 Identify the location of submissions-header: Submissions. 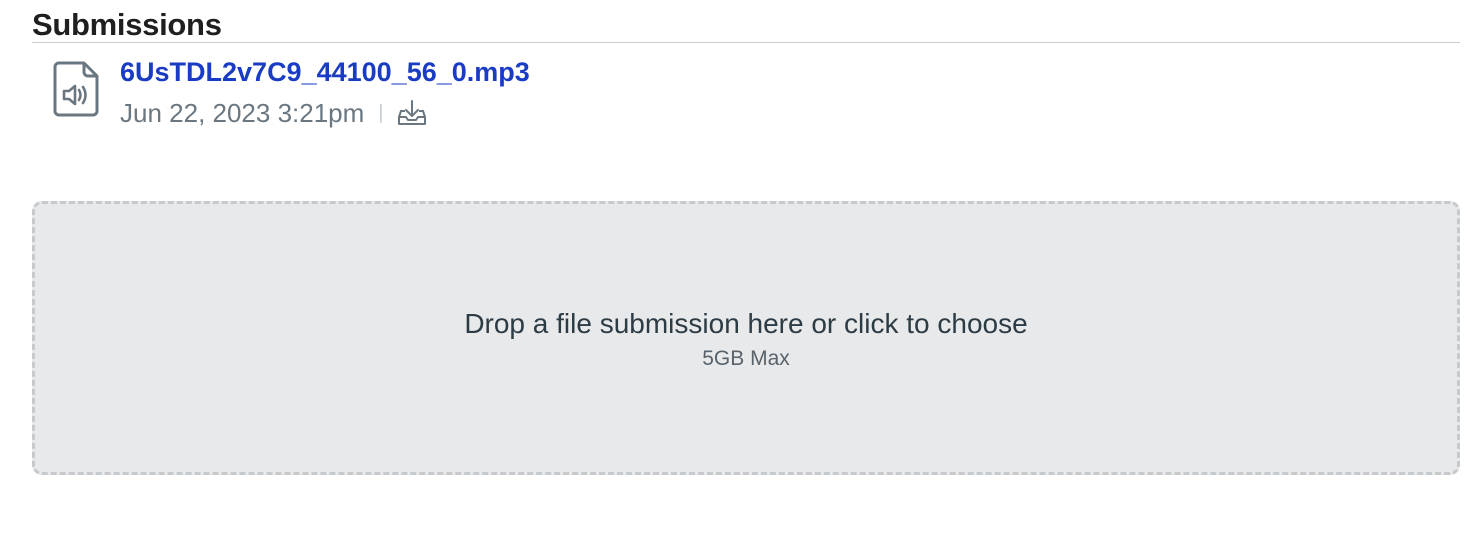
(746, 24).